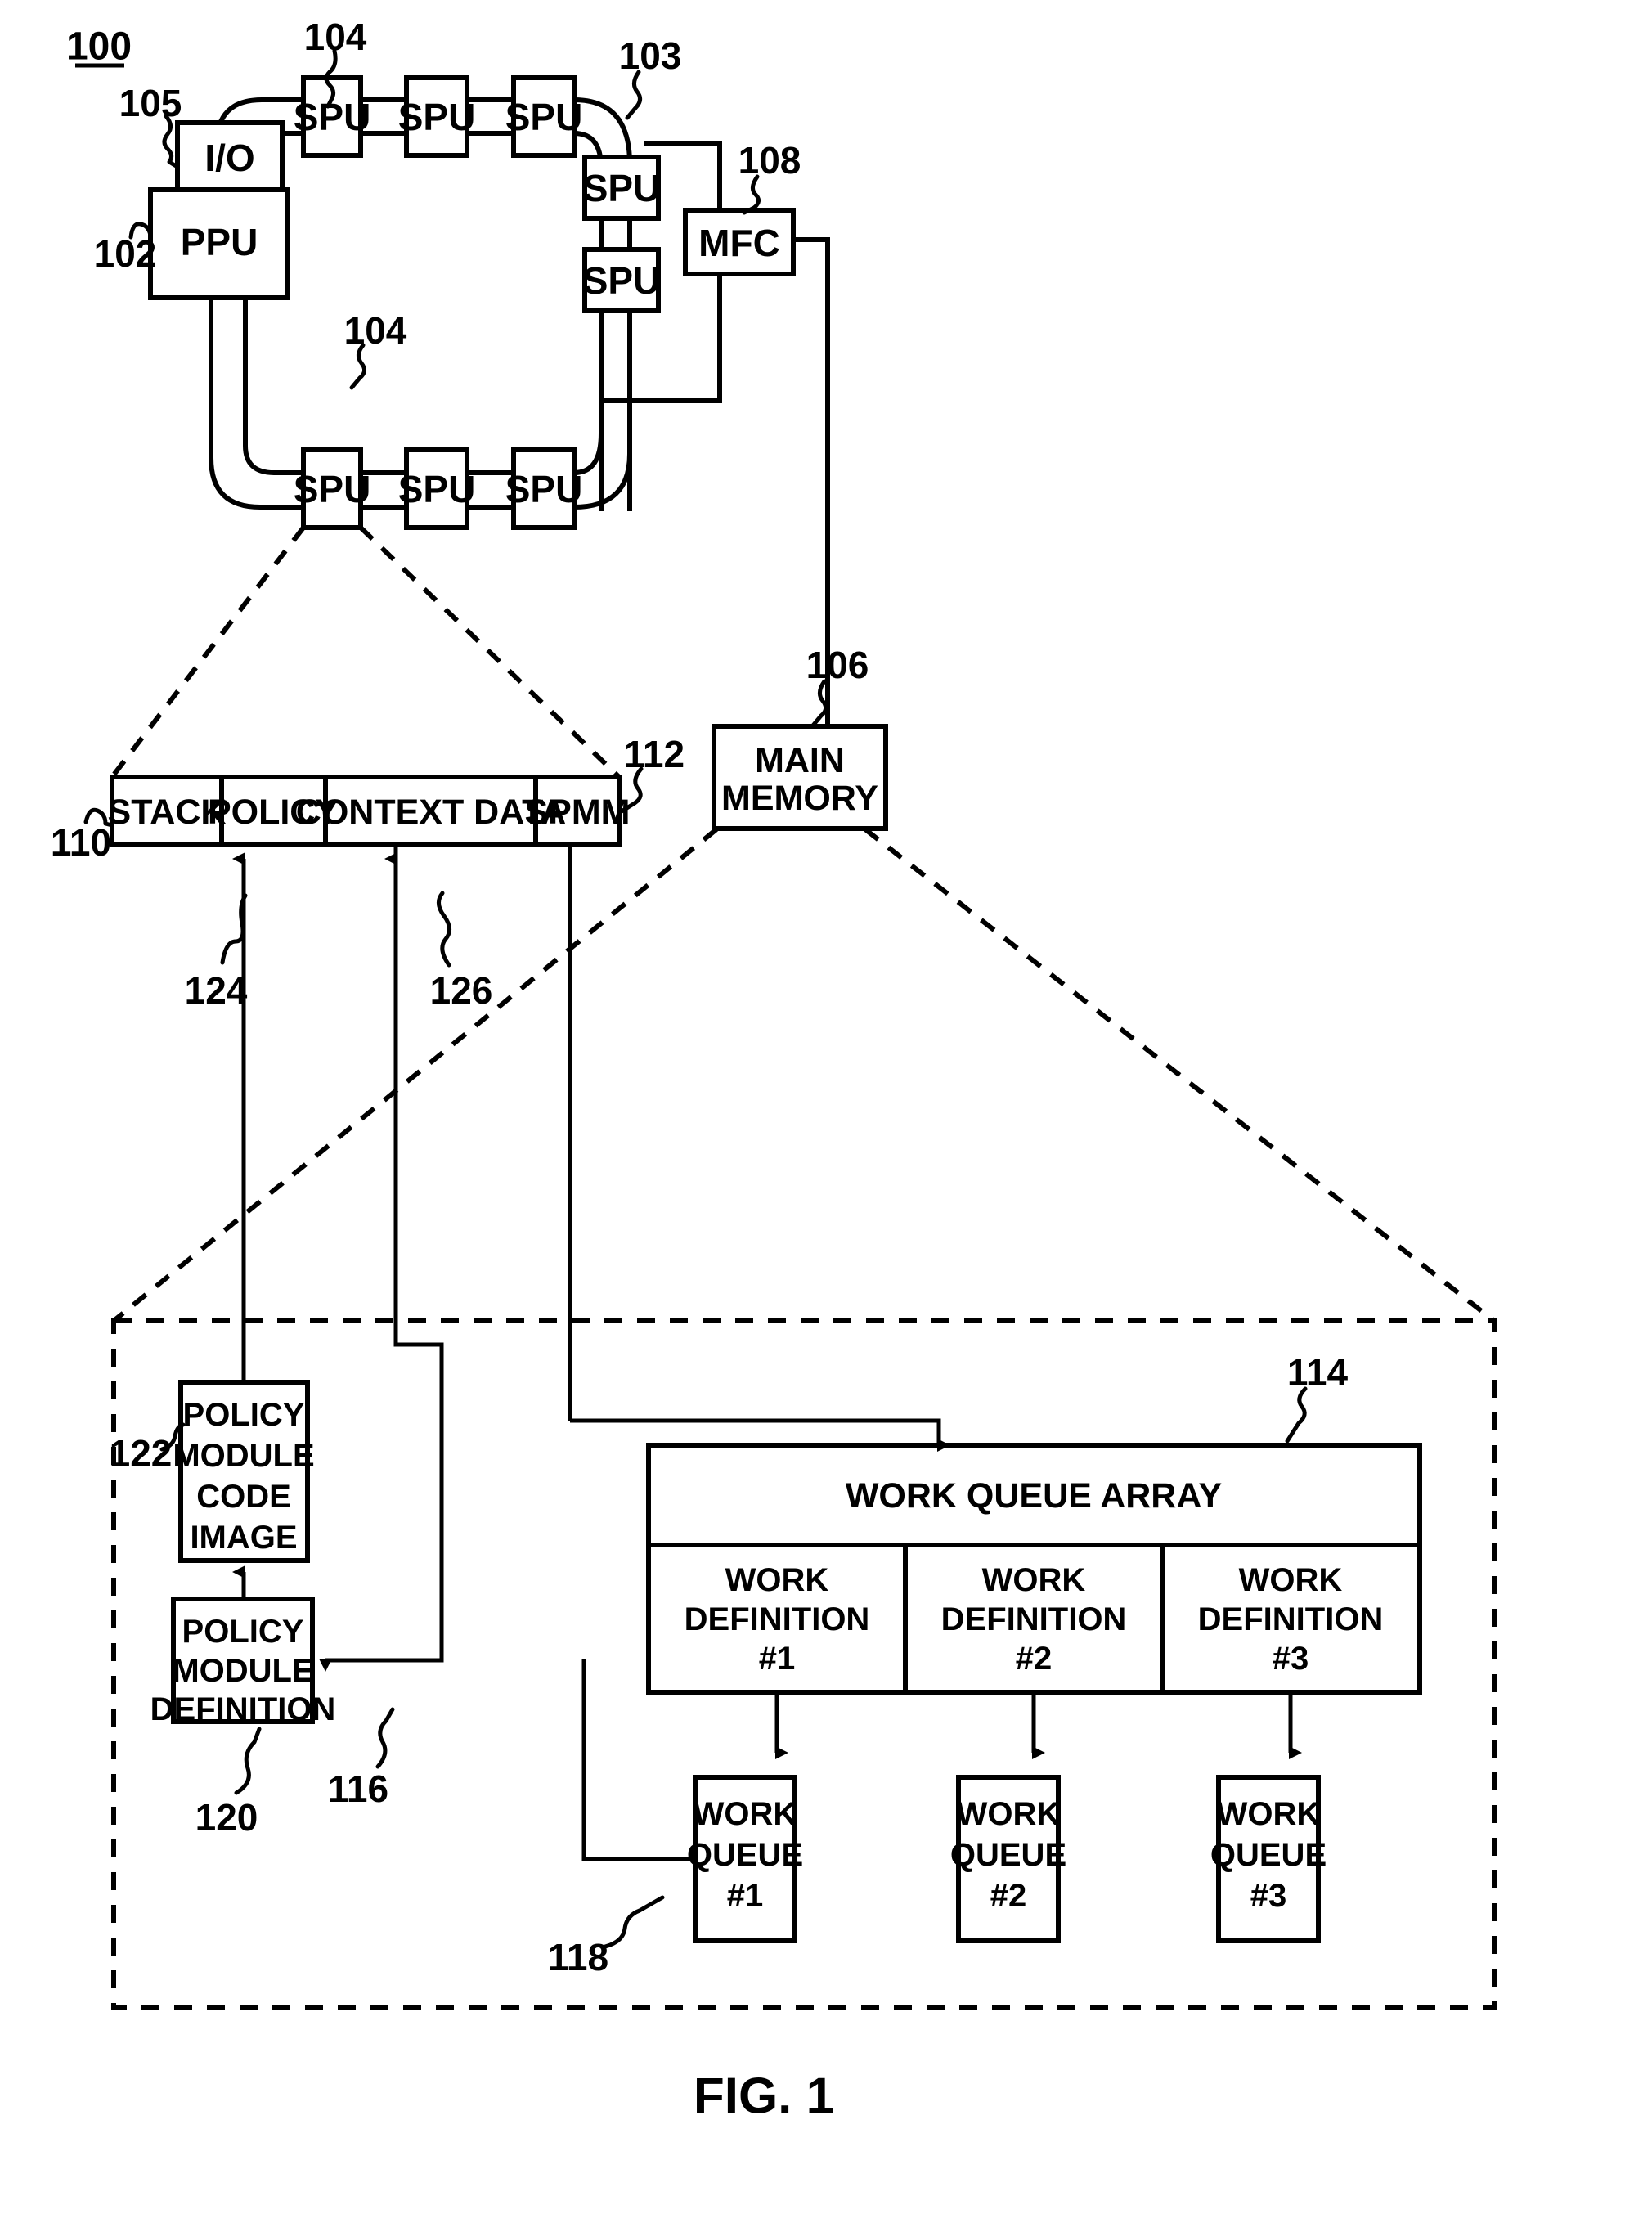  I want to click on main-memory-unit: MAIN MEMORY, so click(800, 777).